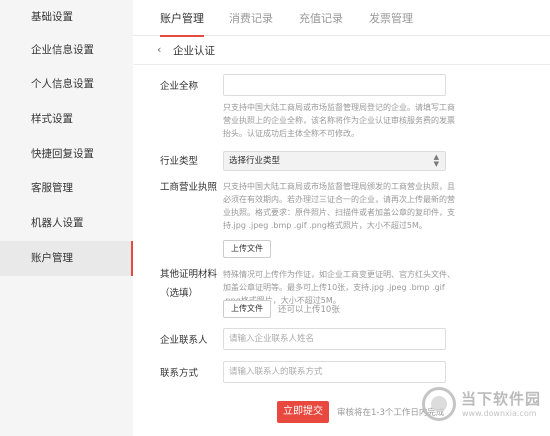 This screenshot has height=436, width=550. What do you see at coordinates (57, 223) in the screenshot?
I see `sidebar-item-label: 机器人设置` at bounding box center [57, 223].